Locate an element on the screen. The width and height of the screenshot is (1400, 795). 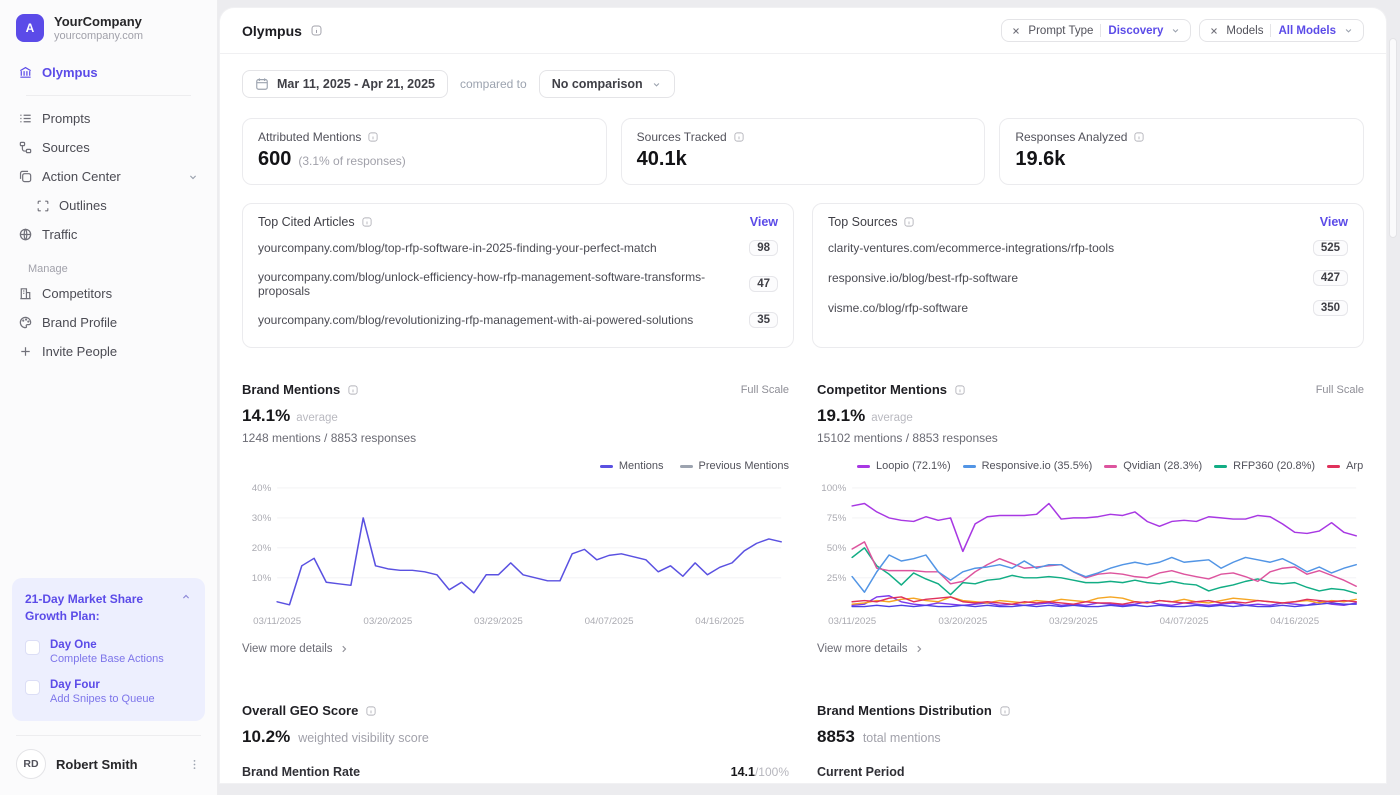
day-one-checkbox is located at coordinates (32, 647).